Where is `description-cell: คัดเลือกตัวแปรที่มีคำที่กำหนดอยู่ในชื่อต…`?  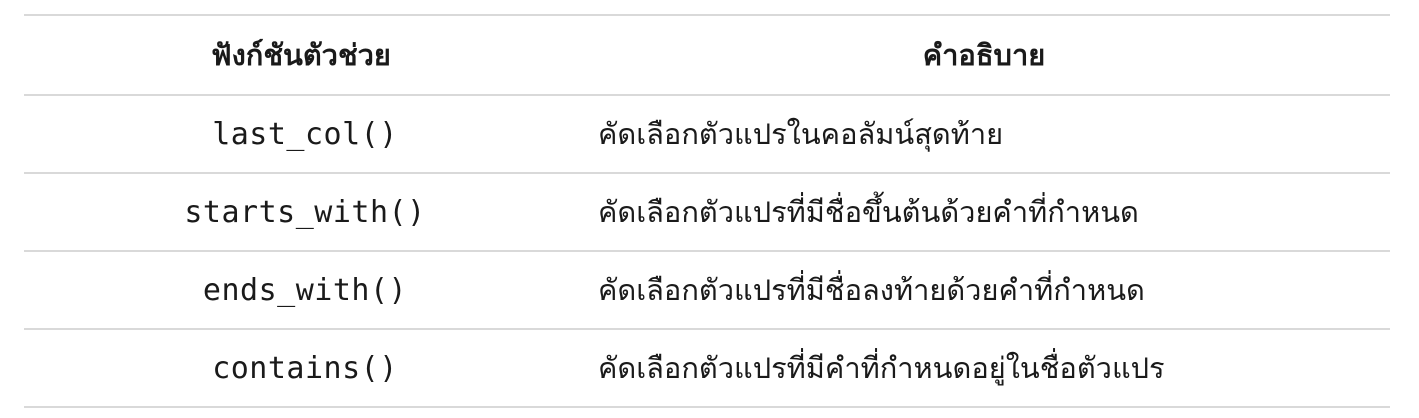
description-cell: คัดเลือกตัวแปรที่มีคำที่กำหนดอยู่ในชื่อต… is located at coordinates (881, 368).